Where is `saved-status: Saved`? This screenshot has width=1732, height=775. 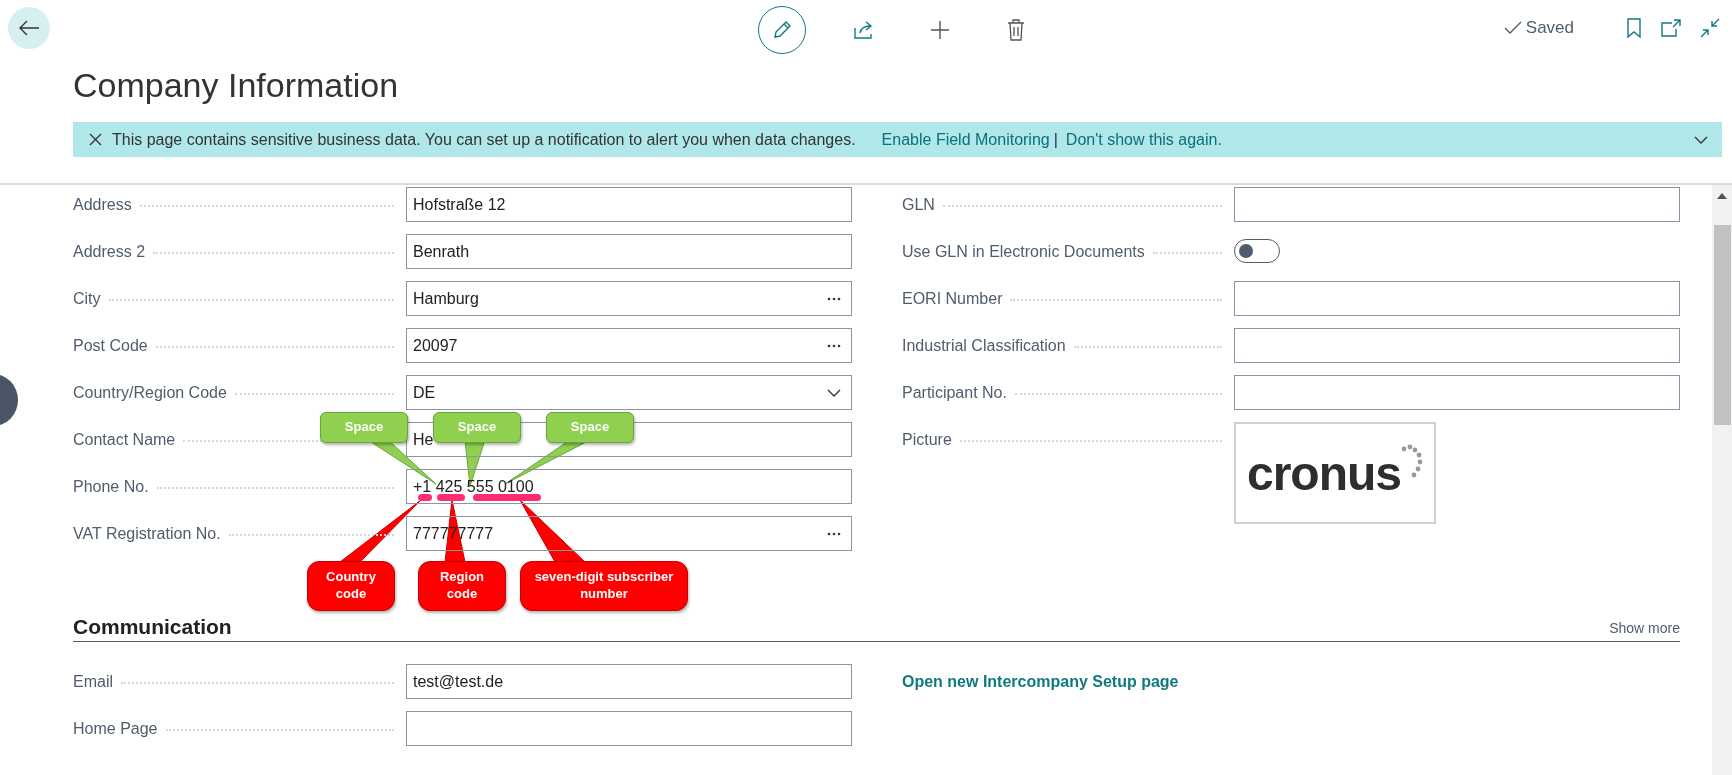
saved-status: Saved is located at coordinates (1549, 28).